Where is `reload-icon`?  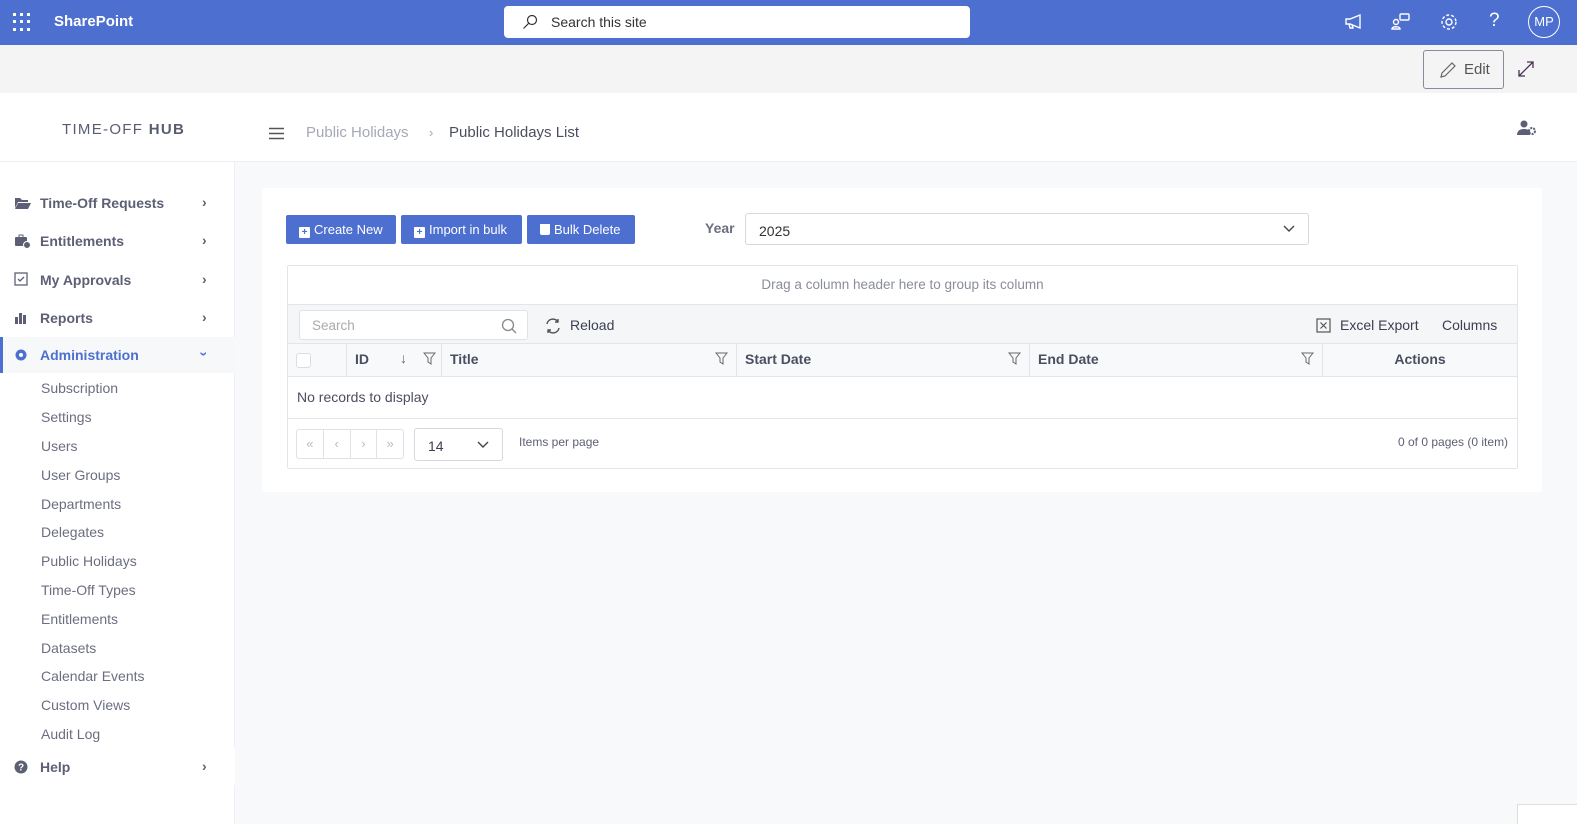 reload-icon is located at coordinates (553, 326).